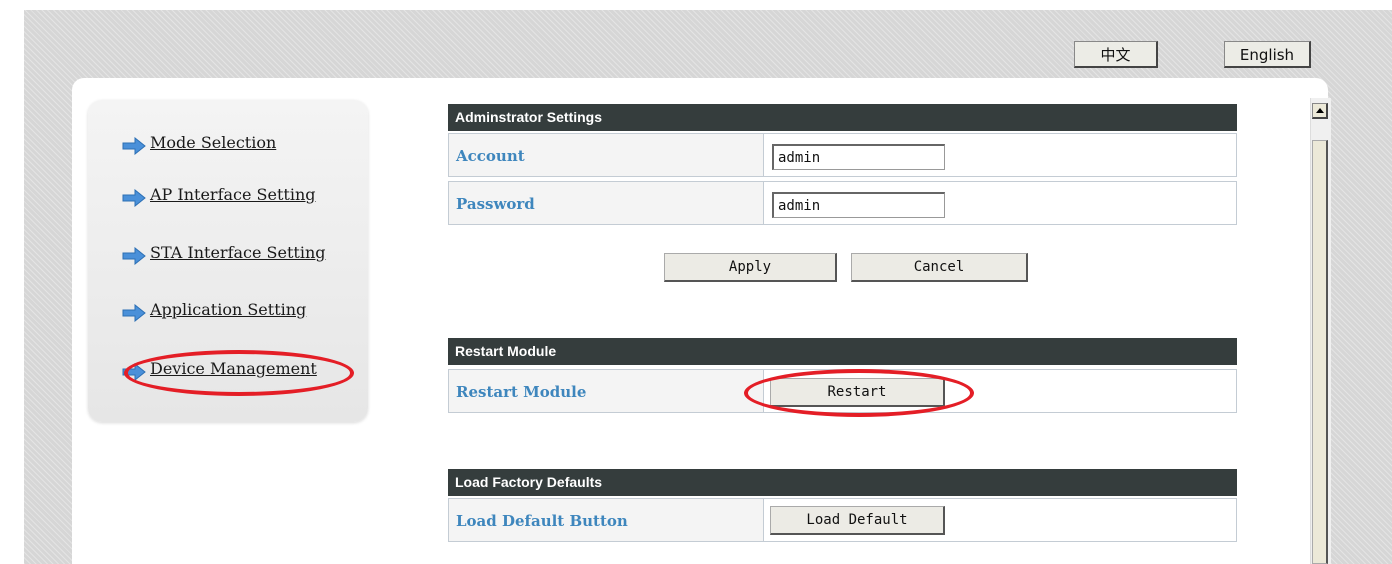  I want to click on password-row: Password, so click(842, 203).